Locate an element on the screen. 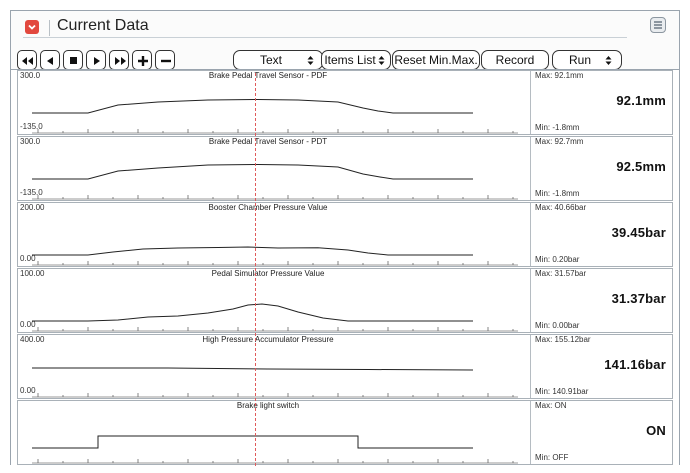 The height and width of the screenshot is (473, 690). play-icon is located at coordinates (97, 61).